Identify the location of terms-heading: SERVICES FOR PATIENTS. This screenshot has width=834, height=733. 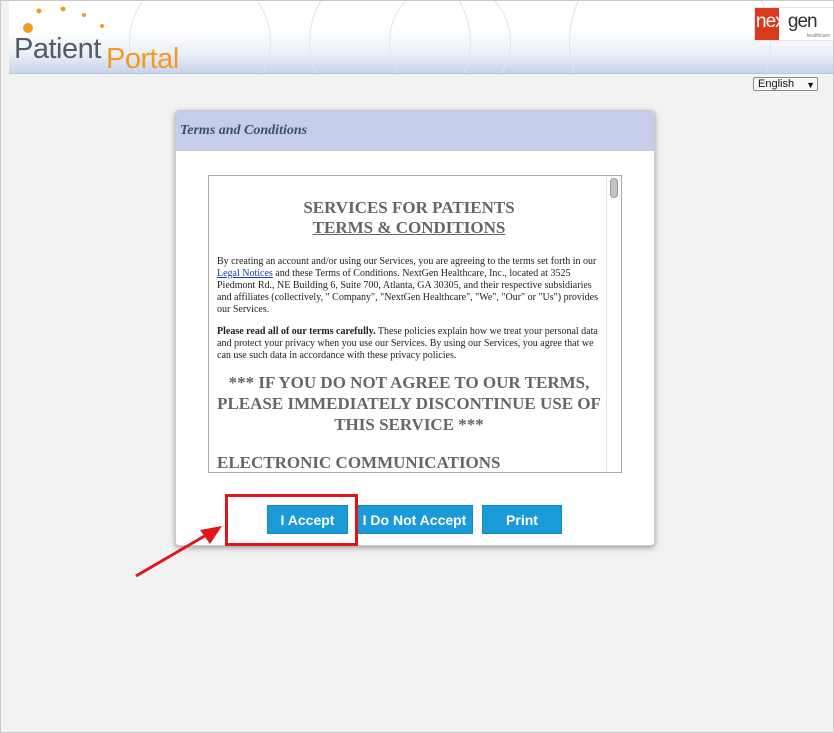
(409, 207).